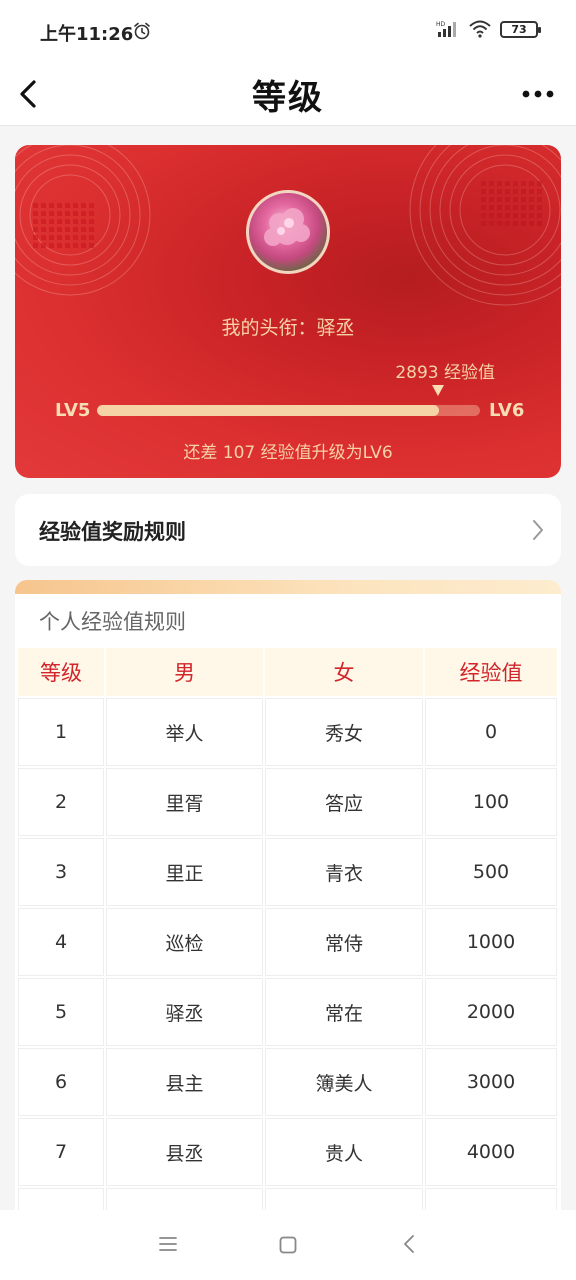 The height and width of the screenshot is (1280, 576). I want to click on header-female: 女, so click(344, 672).